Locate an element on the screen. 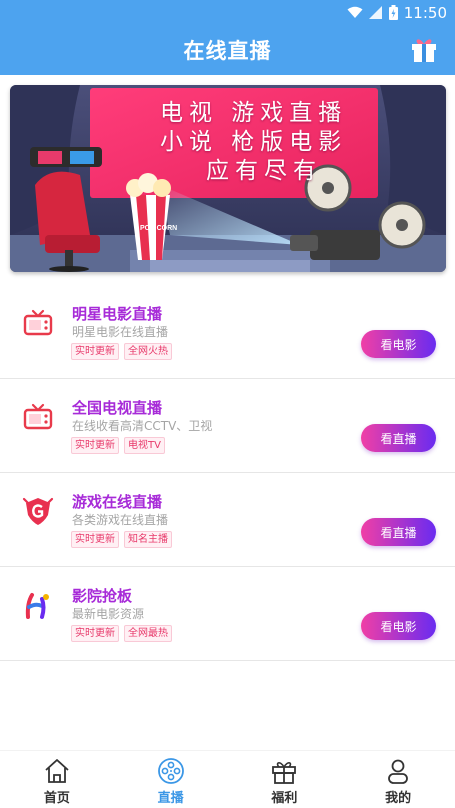  tag-badge: 电视TV is located at coordinates (144, 445).